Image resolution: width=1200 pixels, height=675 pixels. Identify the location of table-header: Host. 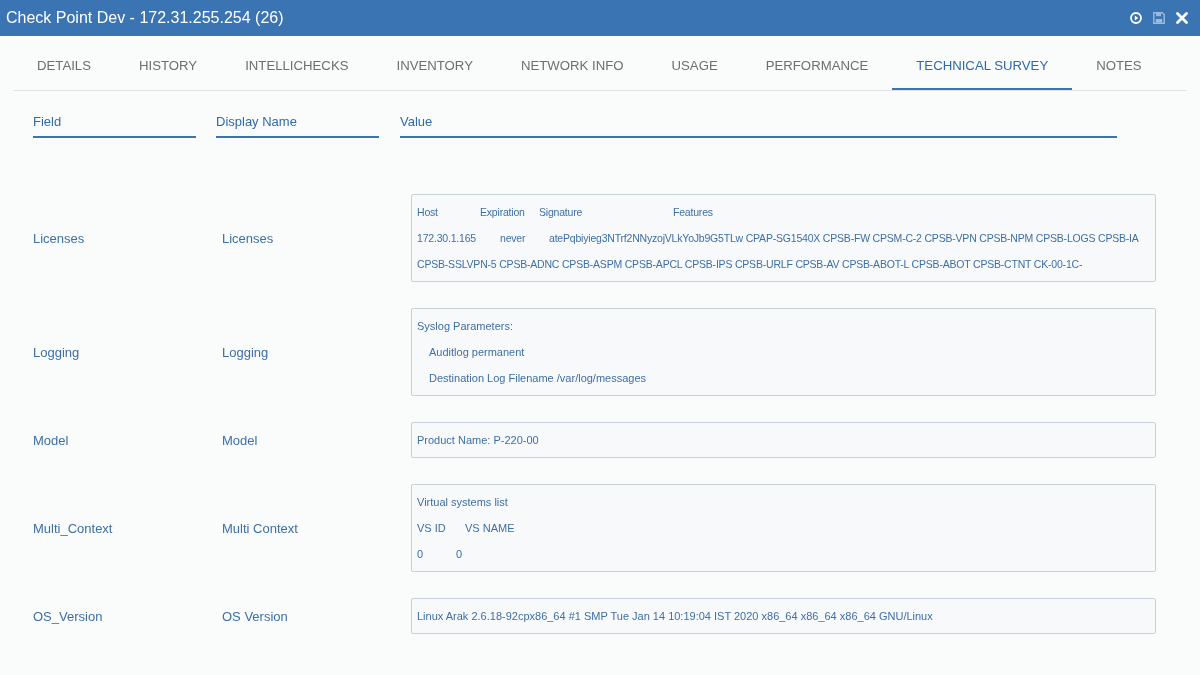
(428, 212).